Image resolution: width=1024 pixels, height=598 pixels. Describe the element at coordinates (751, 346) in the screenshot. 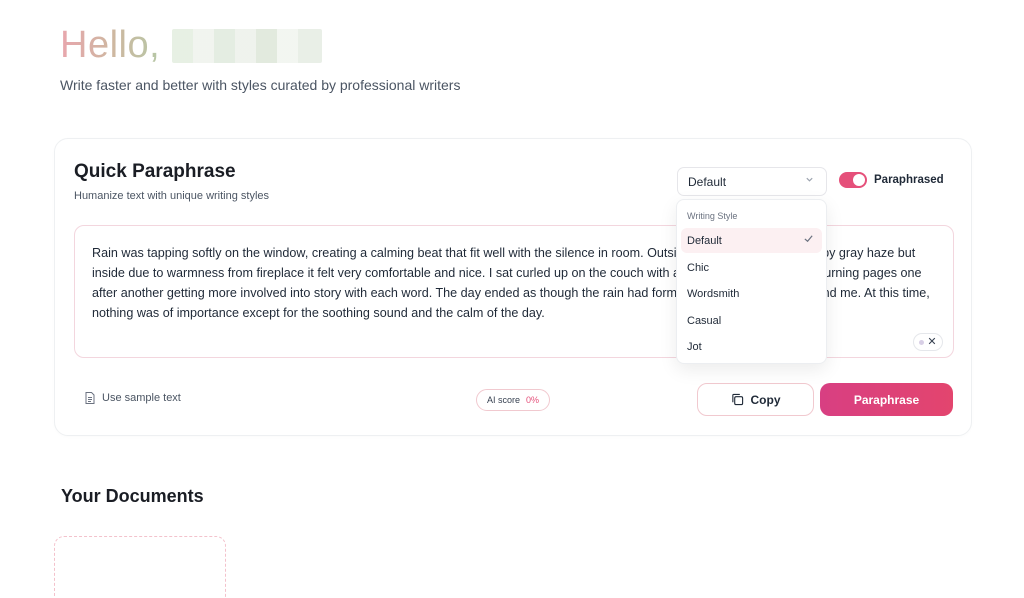

I see `style-option-jot: Jot` at that location.